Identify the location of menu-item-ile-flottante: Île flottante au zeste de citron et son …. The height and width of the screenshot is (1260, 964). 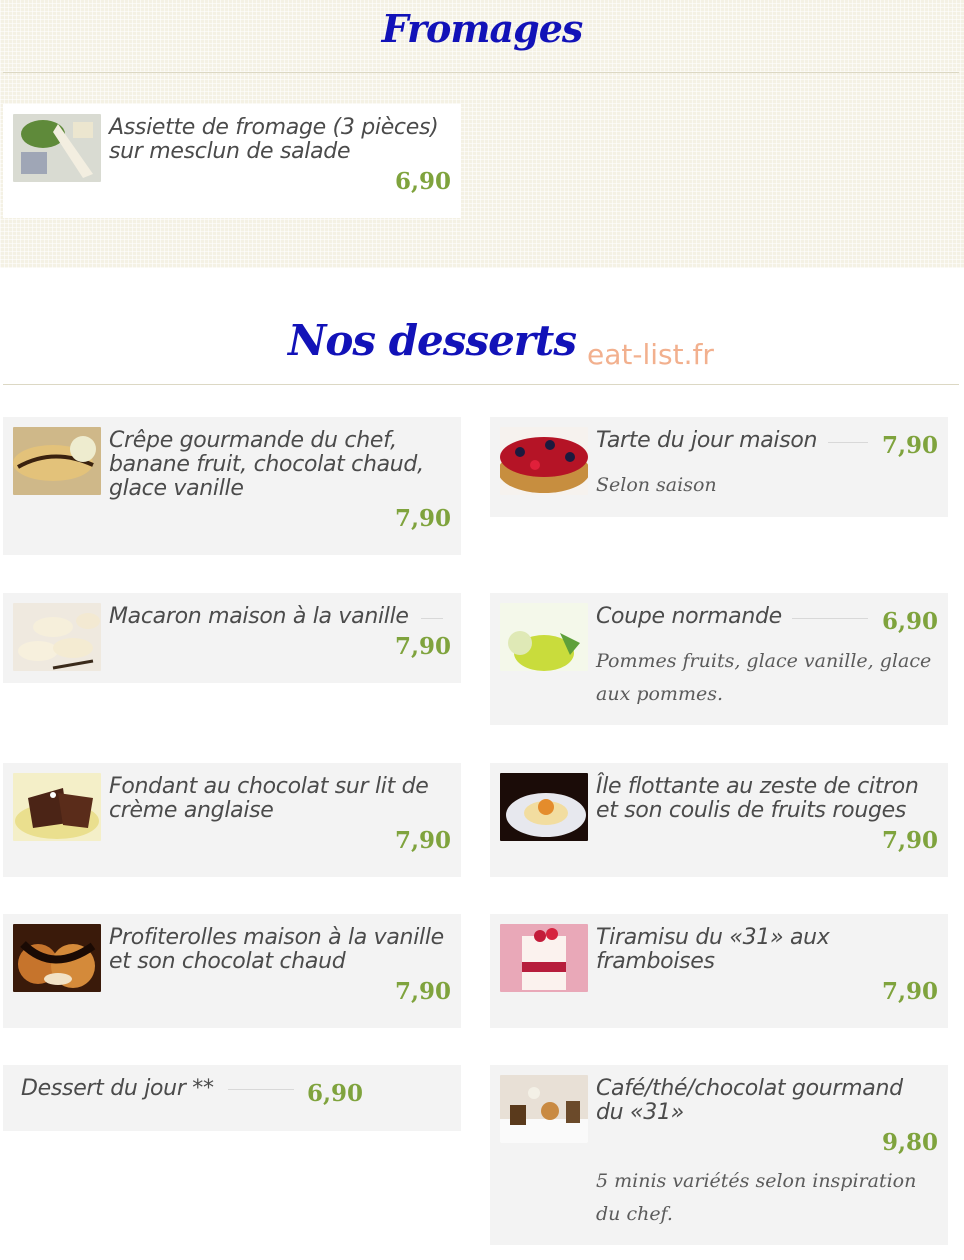
(719, 820).